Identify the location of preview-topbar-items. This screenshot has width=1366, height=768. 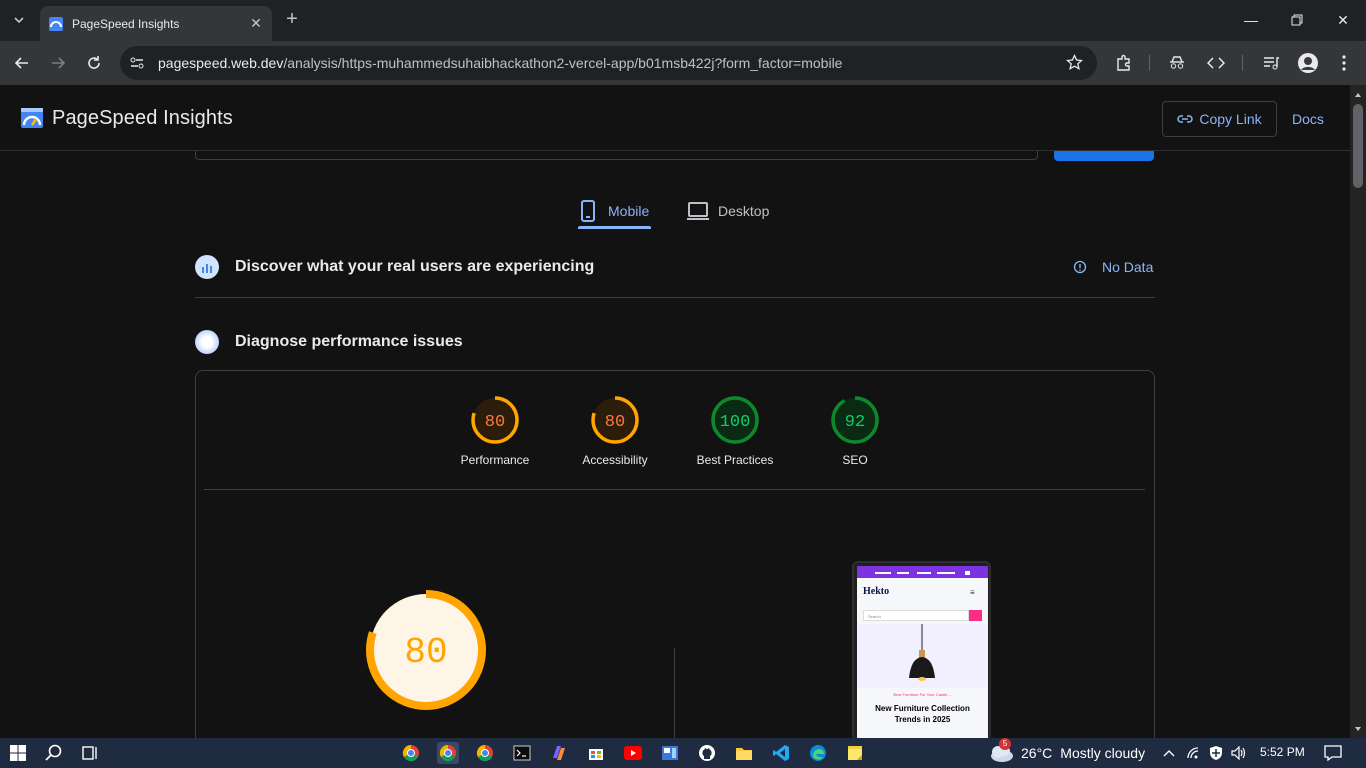
(922, 573).